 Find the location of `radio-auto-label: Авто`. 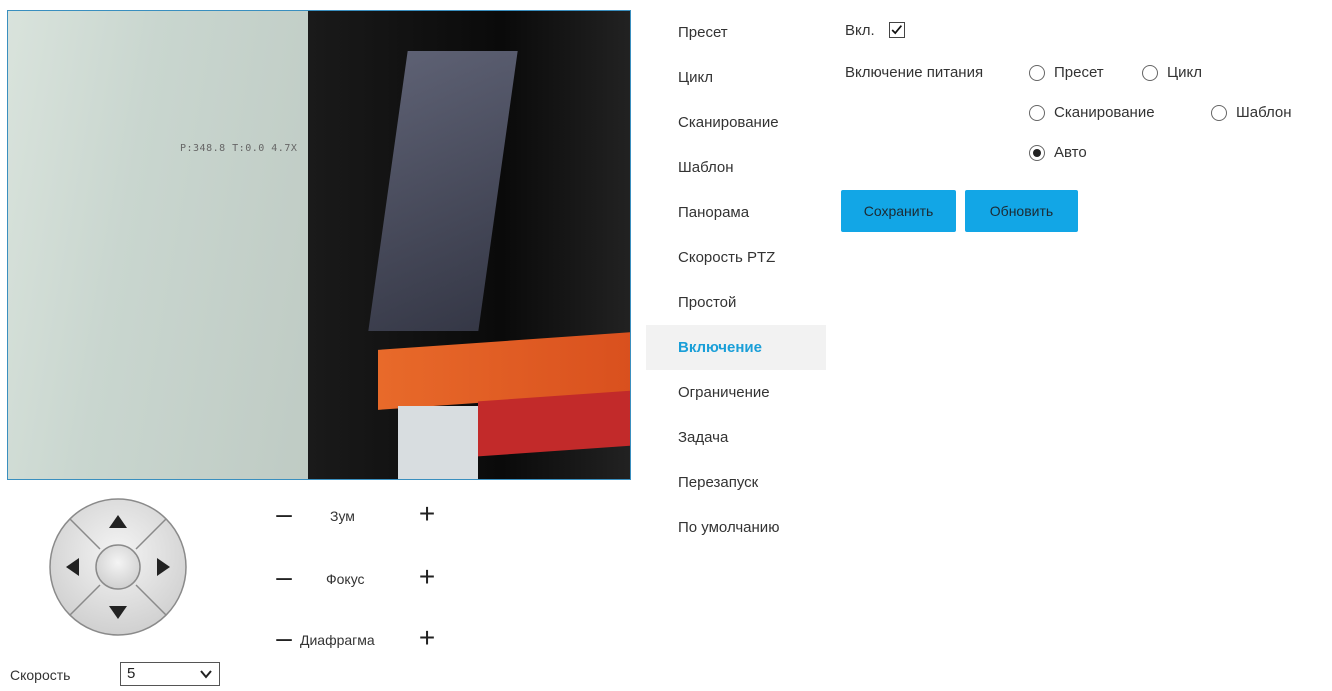

radio-auto-label: Авто is located at coordinates (1070, 152).